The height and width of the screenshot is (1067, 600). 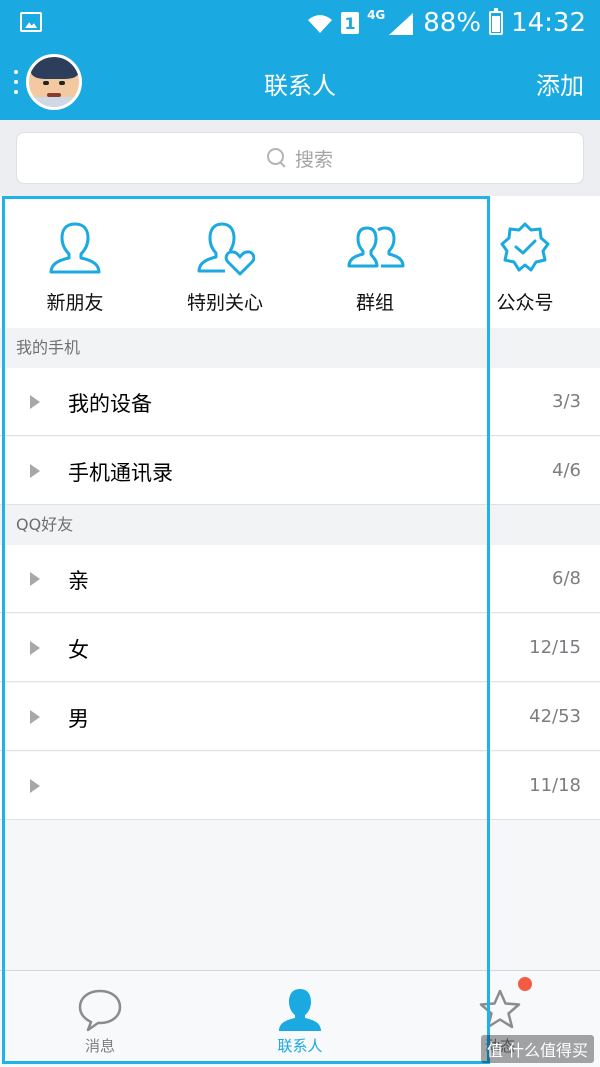 I want to click on group-row: 男 42/53, so click(x=300, y=717).